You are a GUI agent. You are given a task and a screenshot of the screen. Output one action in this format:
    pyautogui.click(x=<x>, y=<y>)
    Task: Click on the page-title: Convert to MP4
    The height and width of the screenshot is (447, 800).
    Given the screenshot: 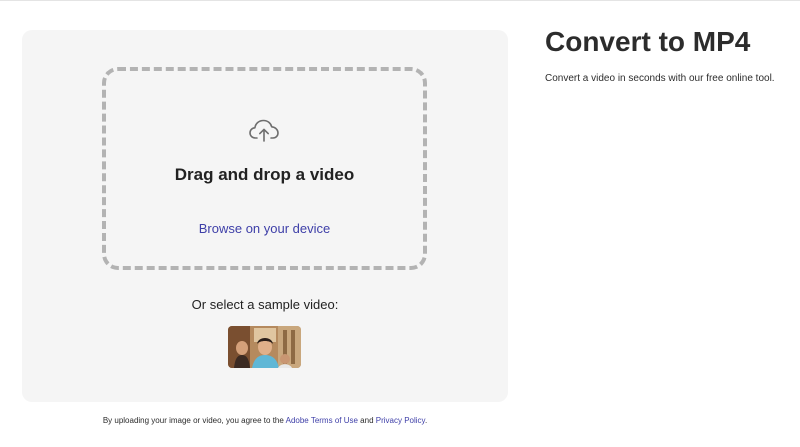 What is the action you would take?
    pyautogui.click(x=648, y=41)
    